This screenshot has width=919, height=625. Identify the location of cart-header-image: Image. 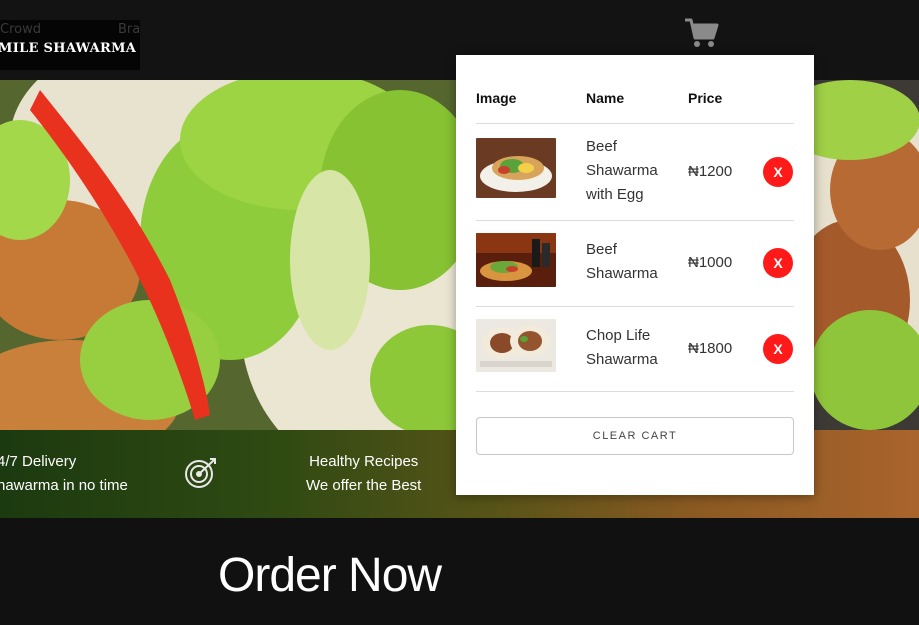
(496, 98).